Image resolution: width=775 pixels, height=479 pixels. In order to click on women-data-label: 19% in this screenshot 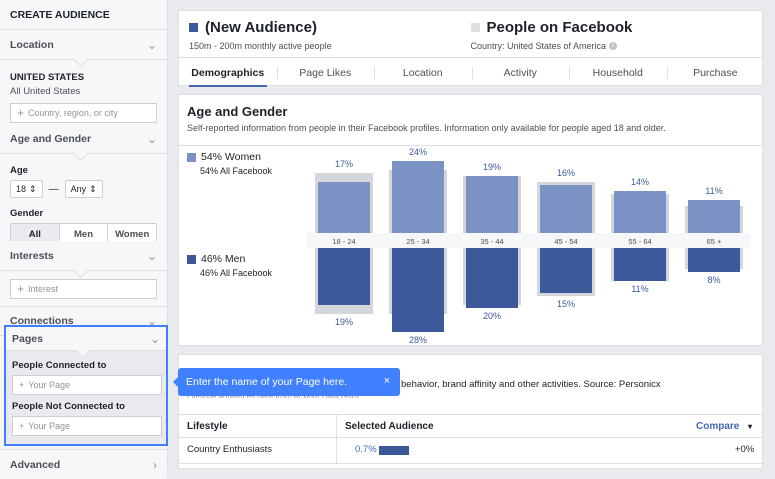, I will do `click(492, 167)`.